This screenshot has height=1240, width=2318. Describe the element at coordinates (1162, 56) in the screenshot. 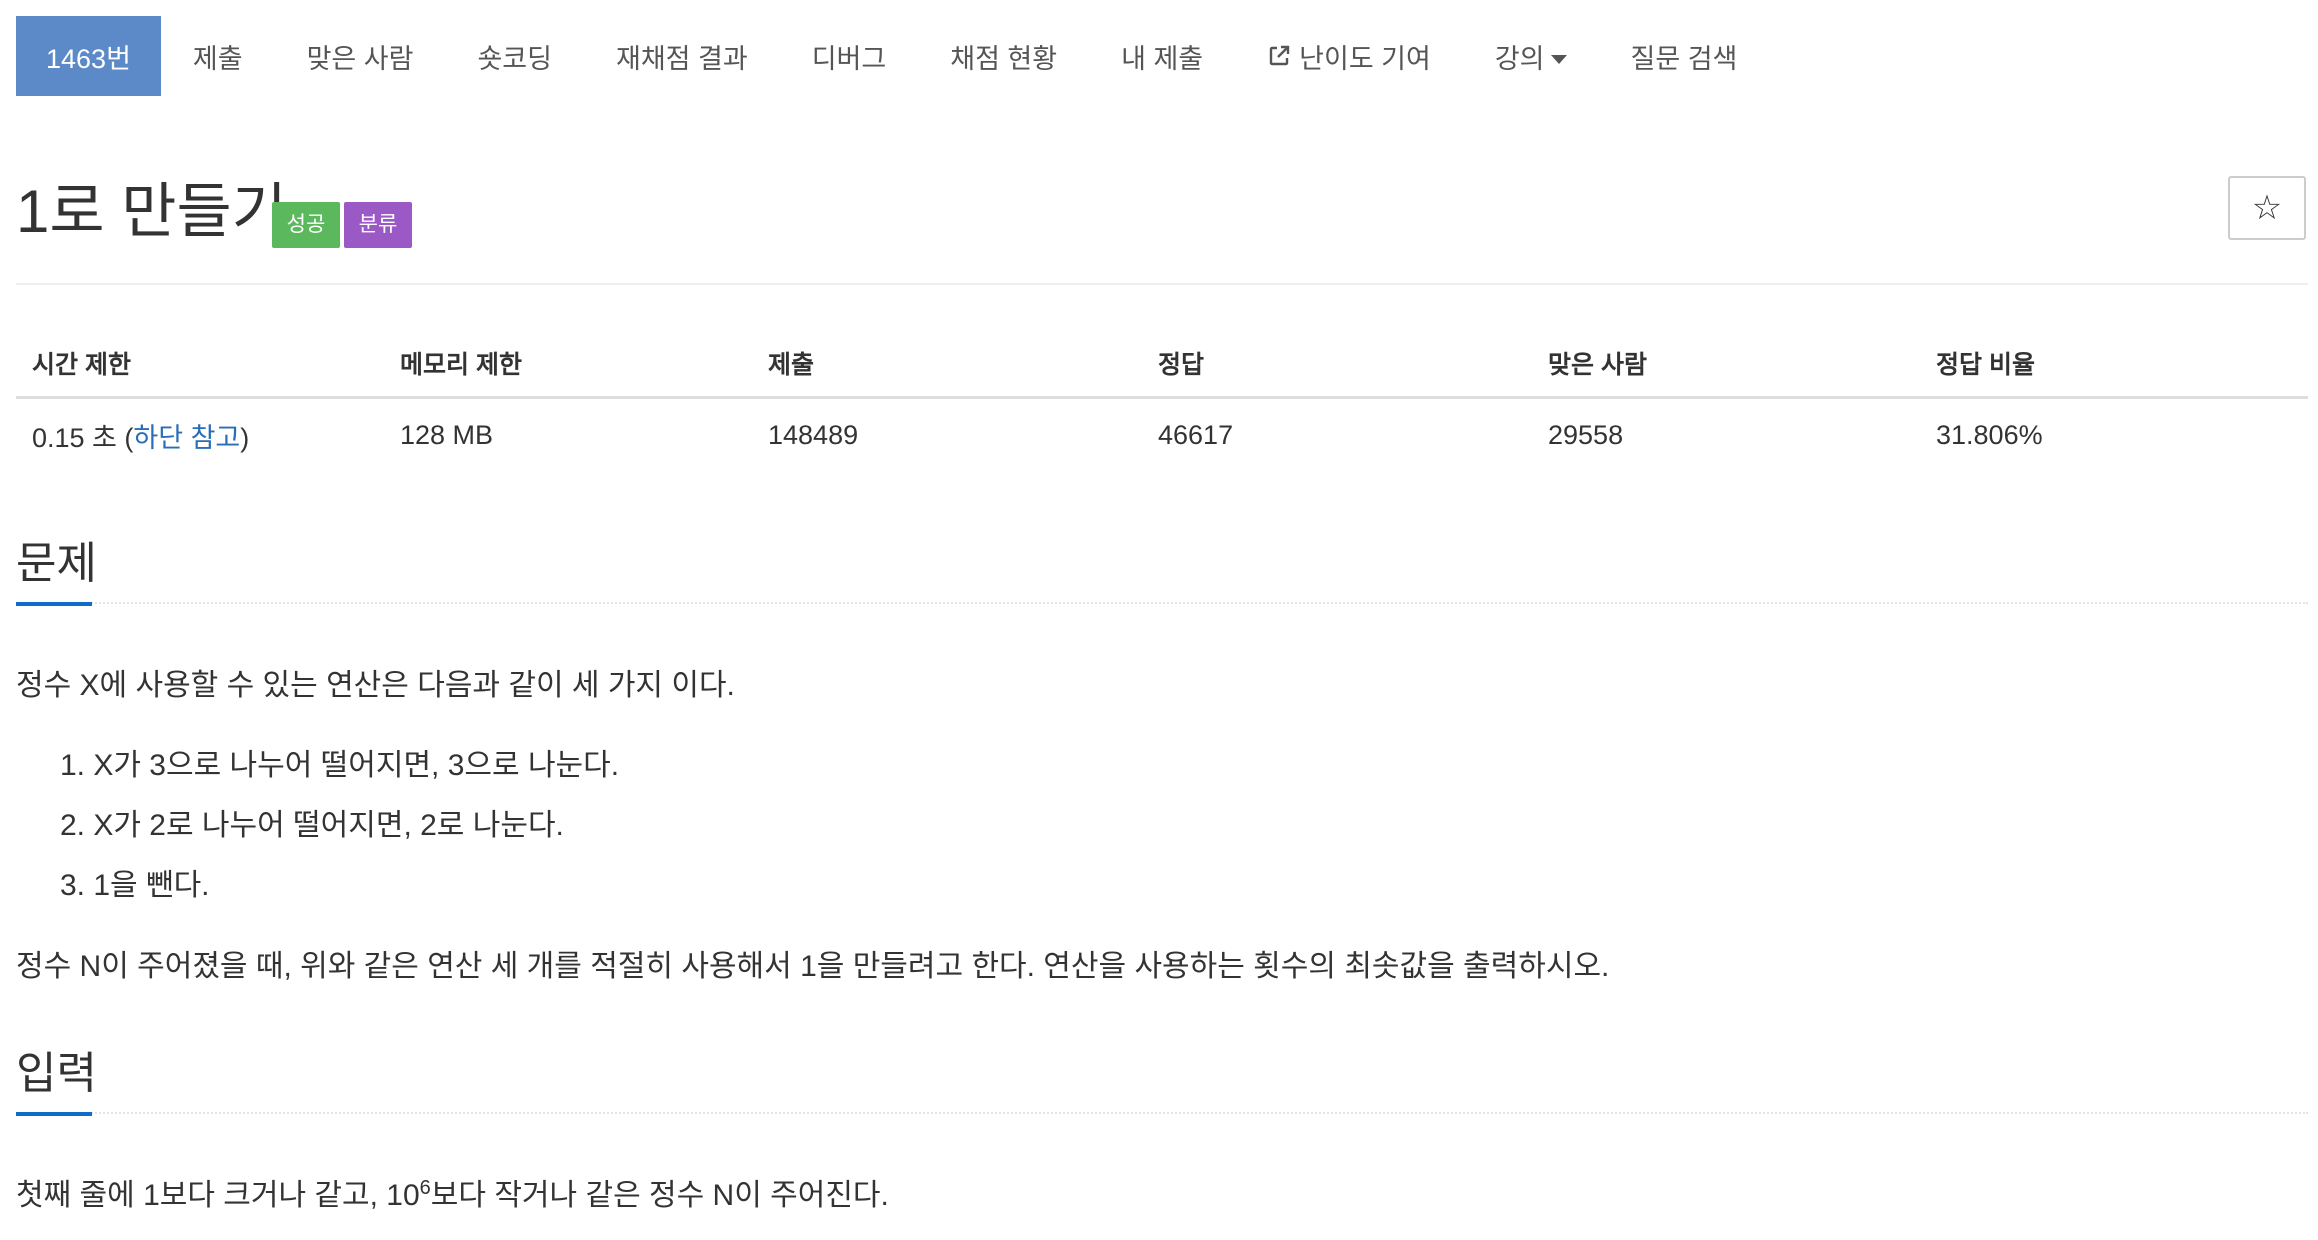

I see `tab-my-submissions: 내 제출` at that location.